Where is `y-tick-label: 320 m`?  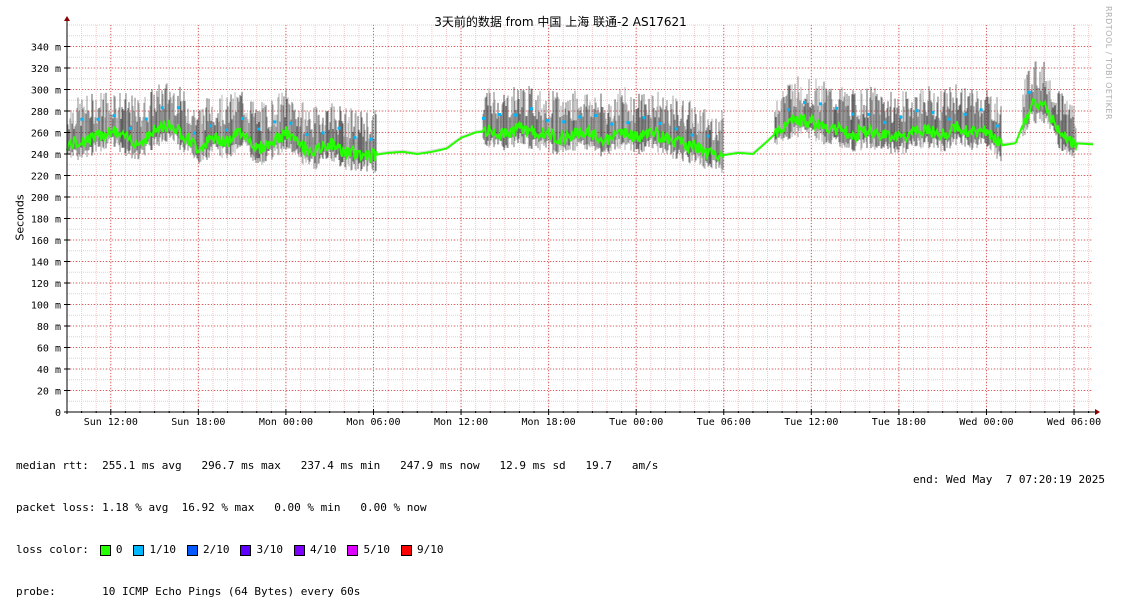
y-tick-label: 320 m is located at coordinates (46, 69).